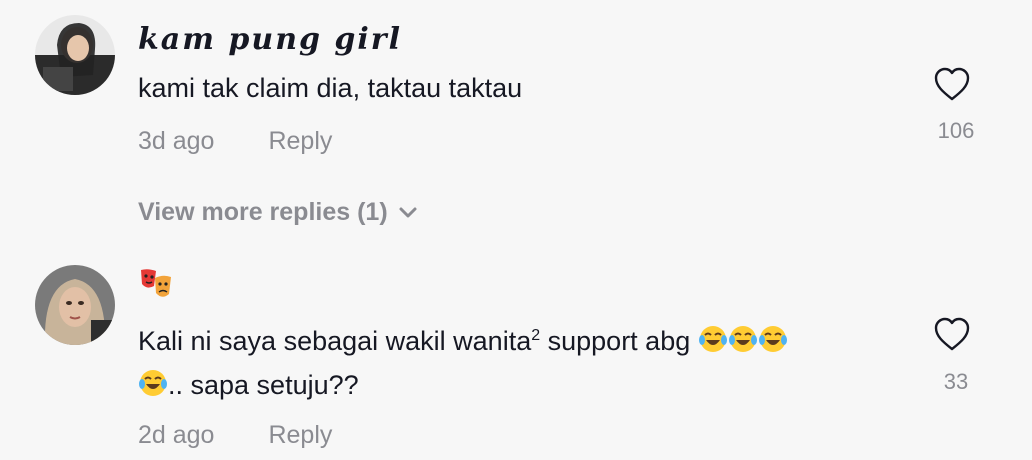 The image size is (1032, 460). I want to click on comment-time: 3d ago, so click(176, 141).